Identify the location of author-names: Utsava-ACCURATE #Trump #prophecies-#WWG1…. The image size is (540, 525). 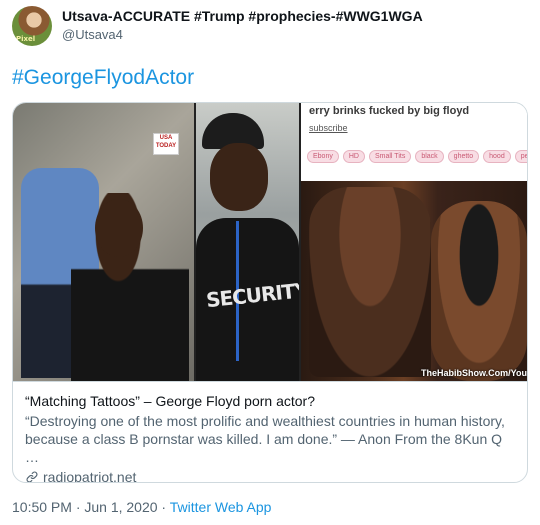
(242, 25).